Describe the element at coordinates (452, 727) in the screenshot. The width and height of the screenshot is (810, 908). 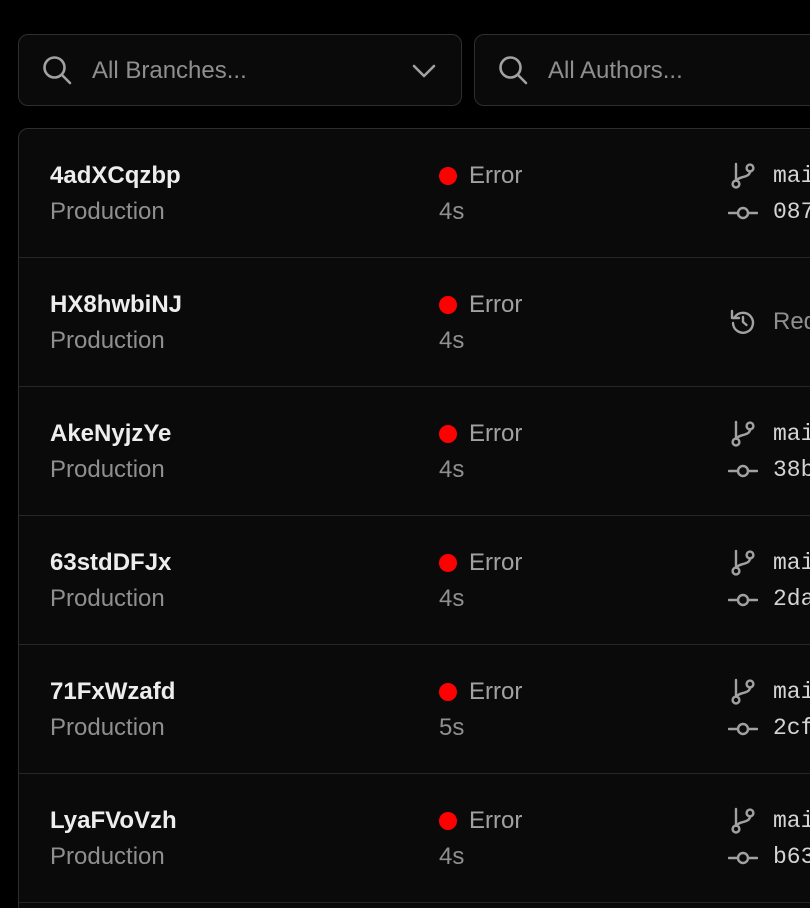
I see `deployment-duration: 5s` at that location.